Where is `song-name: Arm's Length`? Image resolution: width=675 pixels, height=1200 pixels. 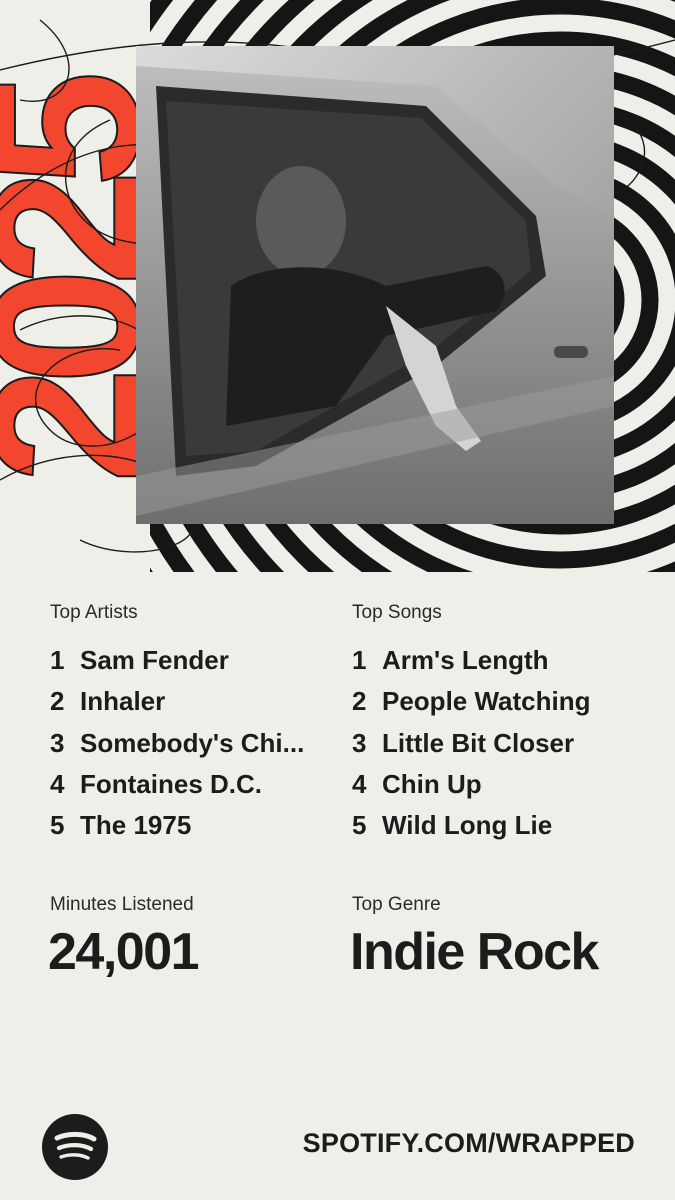 song-name: Arm's Length is located at coordinates (465, 660).